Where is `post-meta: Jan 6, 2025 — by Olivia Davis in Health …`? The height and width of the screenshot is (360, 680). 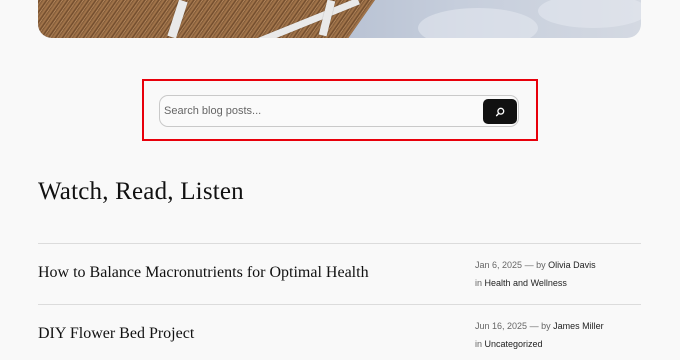
post-meta: Jan 6, 2025 — by Olivia Davis in Health … is located at coordinates (535, 274).